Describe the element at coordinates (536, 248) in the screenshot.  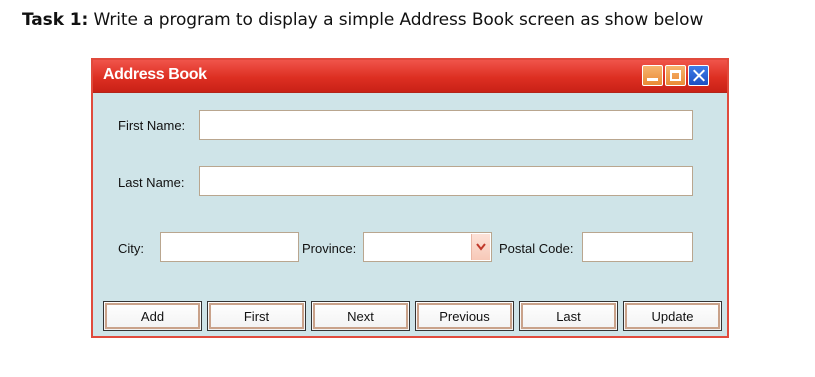
I see `postal-code-label: Postal Code:` at that location.